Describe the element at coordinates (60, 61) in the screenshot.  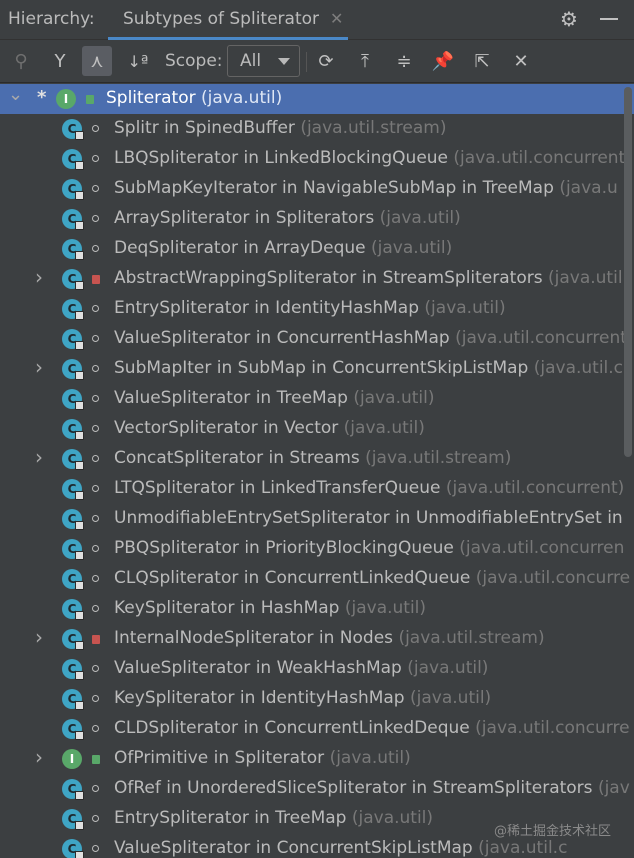
I see `subtypes-hierarchy-icon: Y` at that location.